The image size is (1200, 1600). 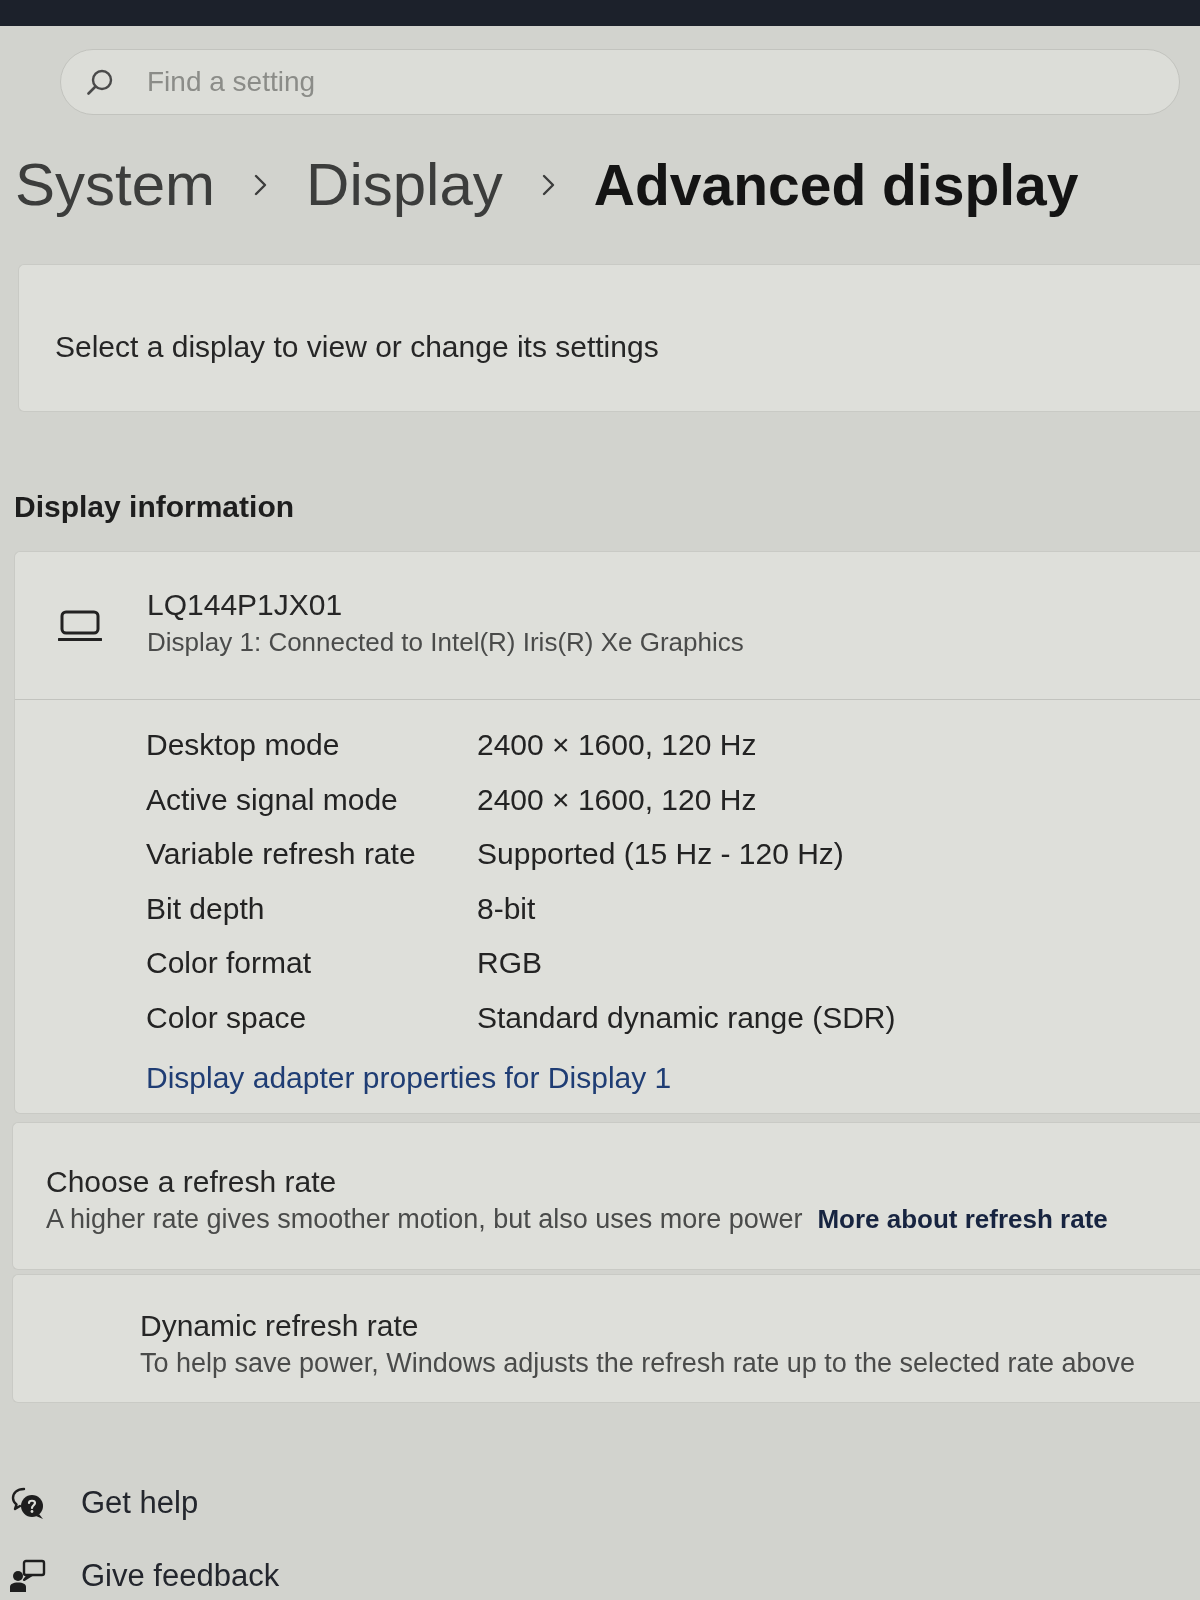 I want to click on refresh-rate-card: Choose a refresh rate A higher rate gives smoother motion, but also uses more power More about refresh rate, so click(x=606, y=1195).